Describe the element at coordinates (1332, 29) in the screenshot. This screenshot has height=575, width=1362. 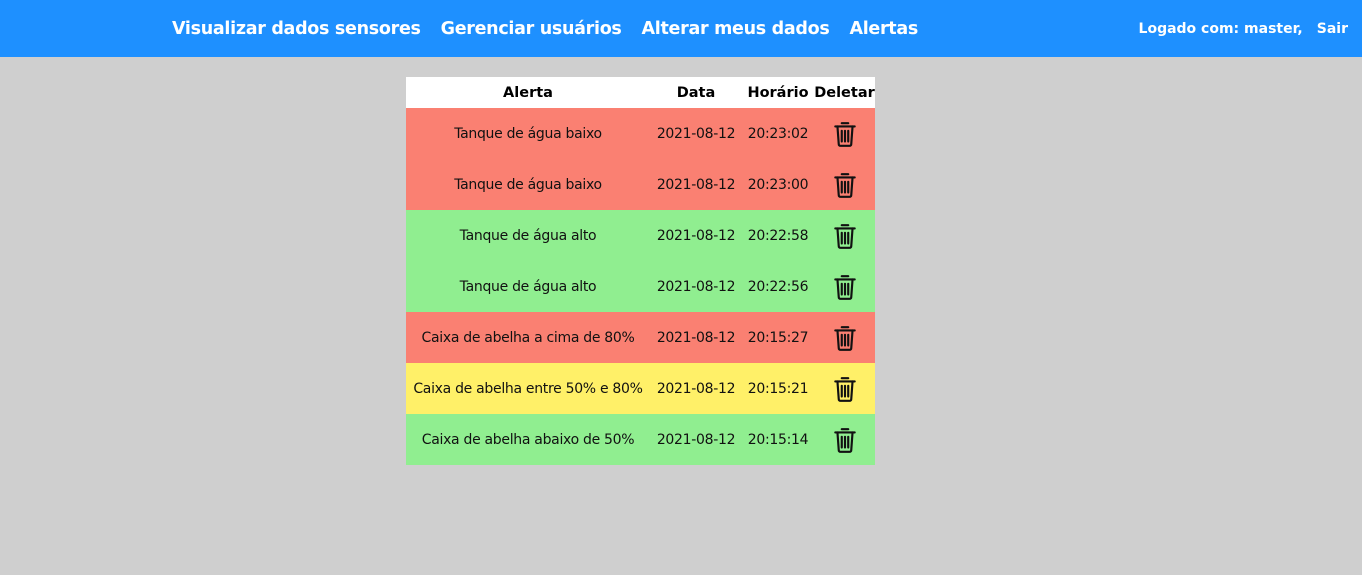
I see `logout-link: Sair` at that location.